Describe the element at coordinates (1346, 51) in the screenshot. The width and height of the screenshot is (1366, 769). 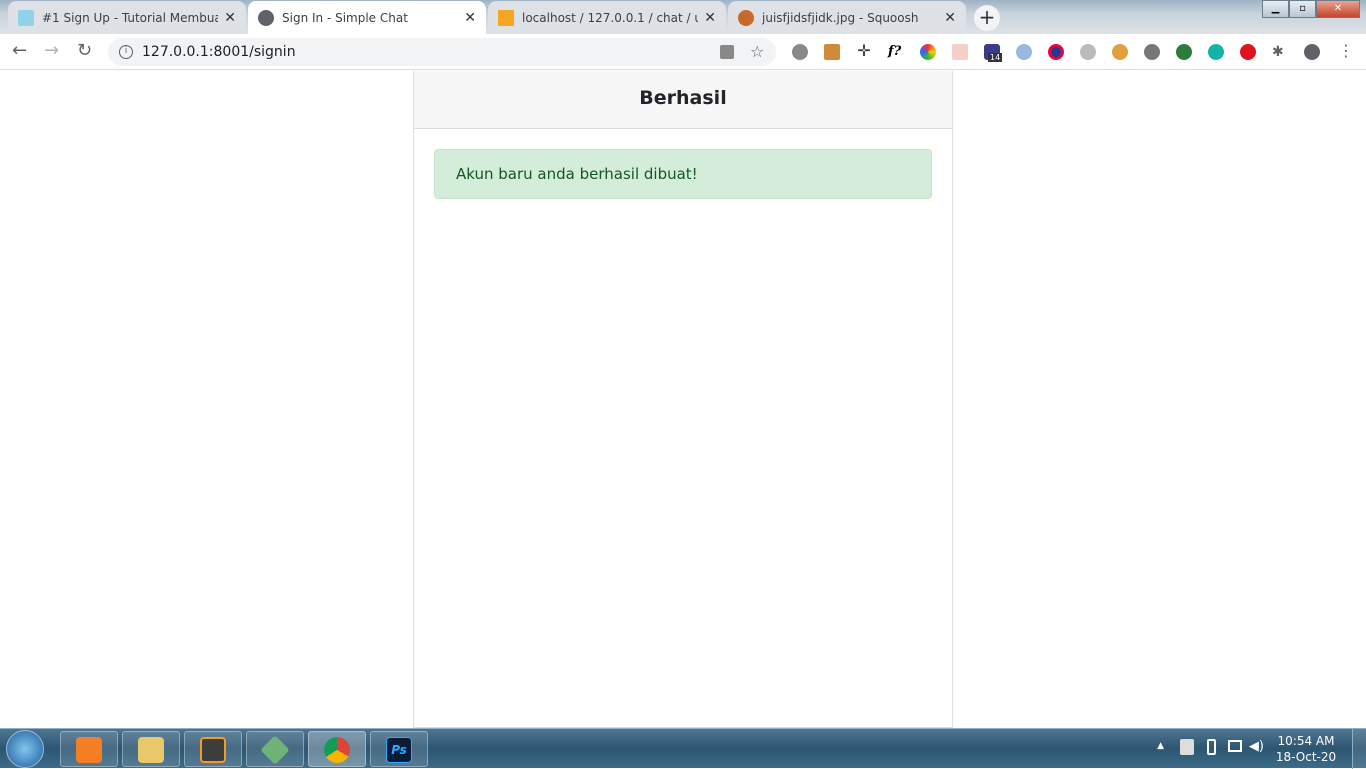
I see `menu-icon: ⋮` at that location.